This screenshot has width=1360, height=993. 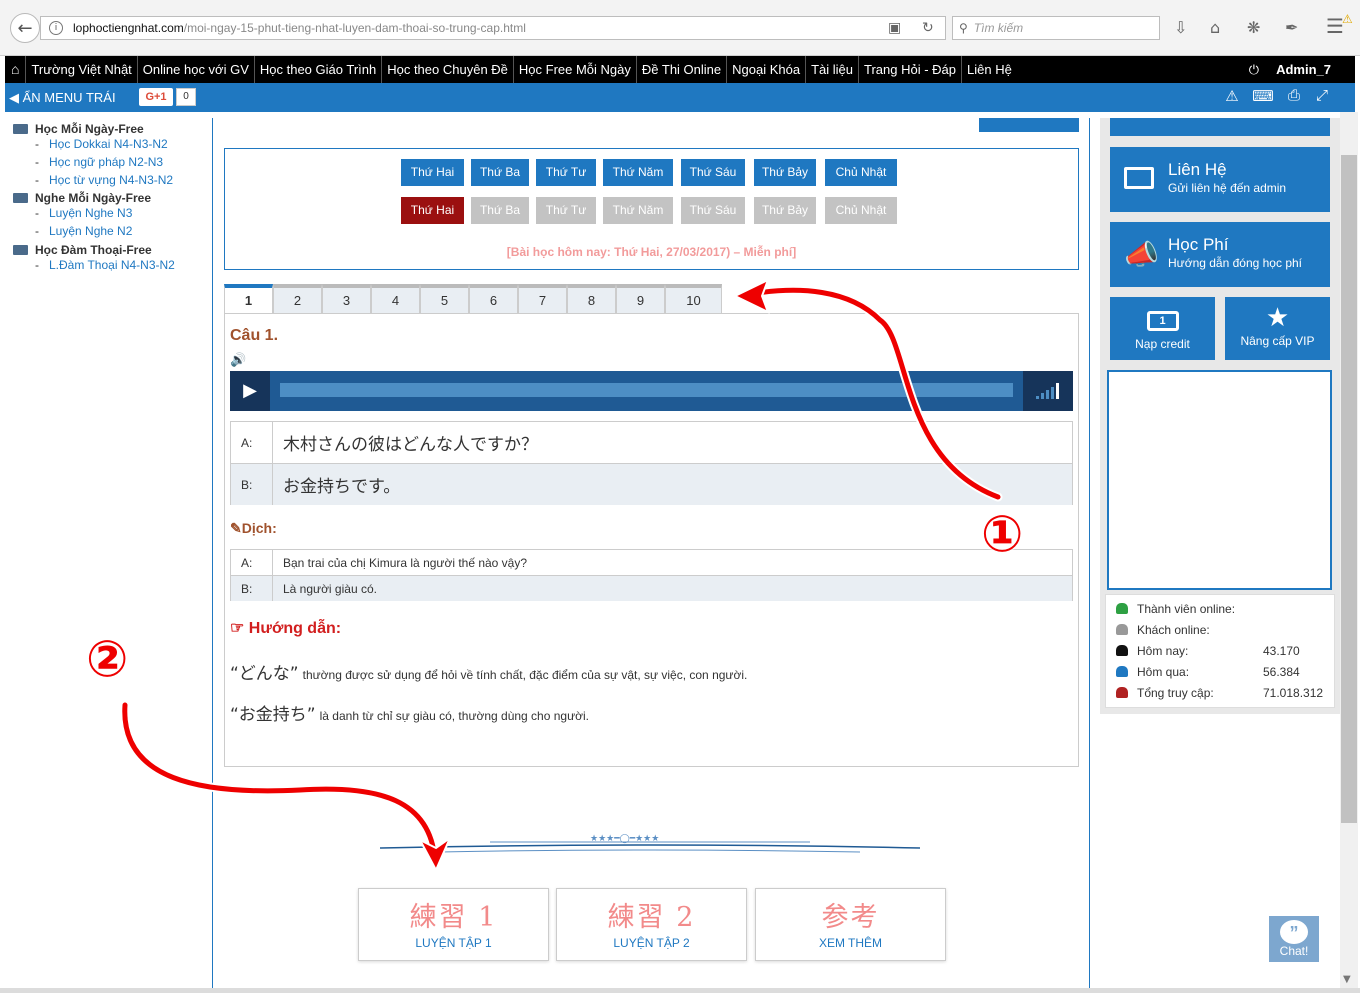 What do you see at coordinates (542, 299) in the screenshot?
I see `tab-7: 7` at bounding box center [542, 299].